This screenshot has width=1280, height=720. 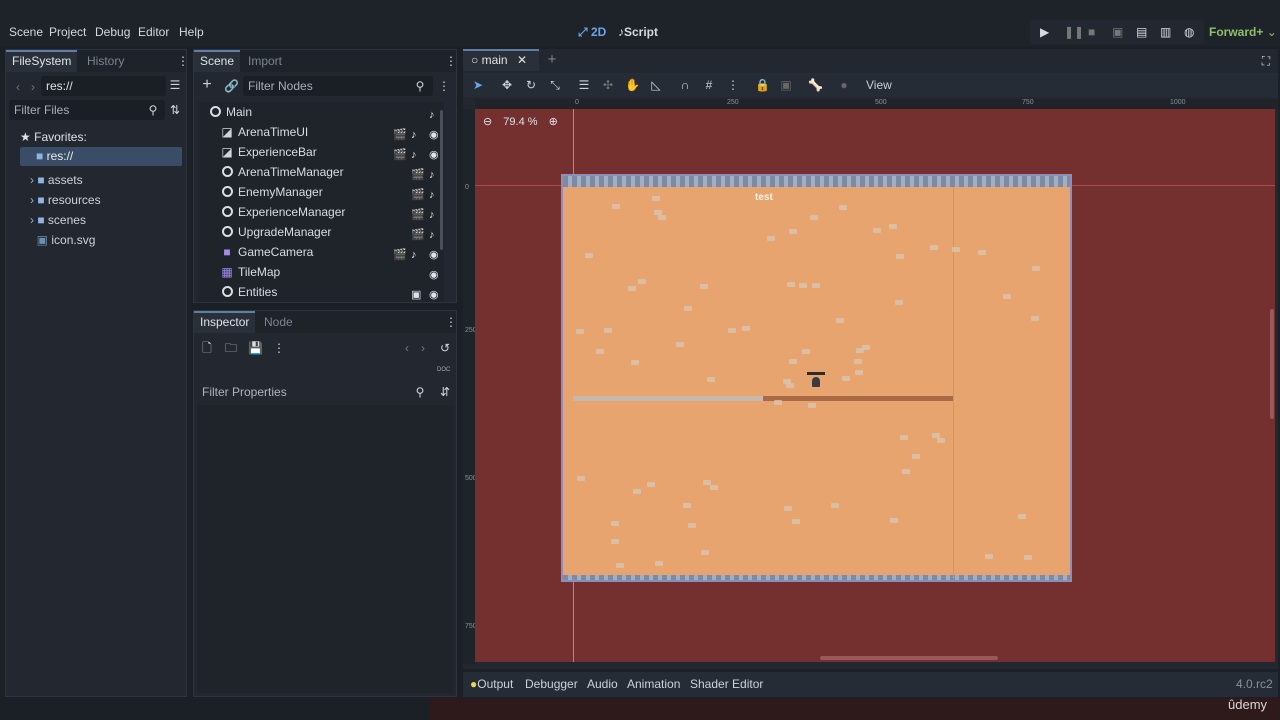 What do you see at coordinates (786, 85) in the screenshot?
I see `group-icon: ▣` at bounding box center [786, 85].